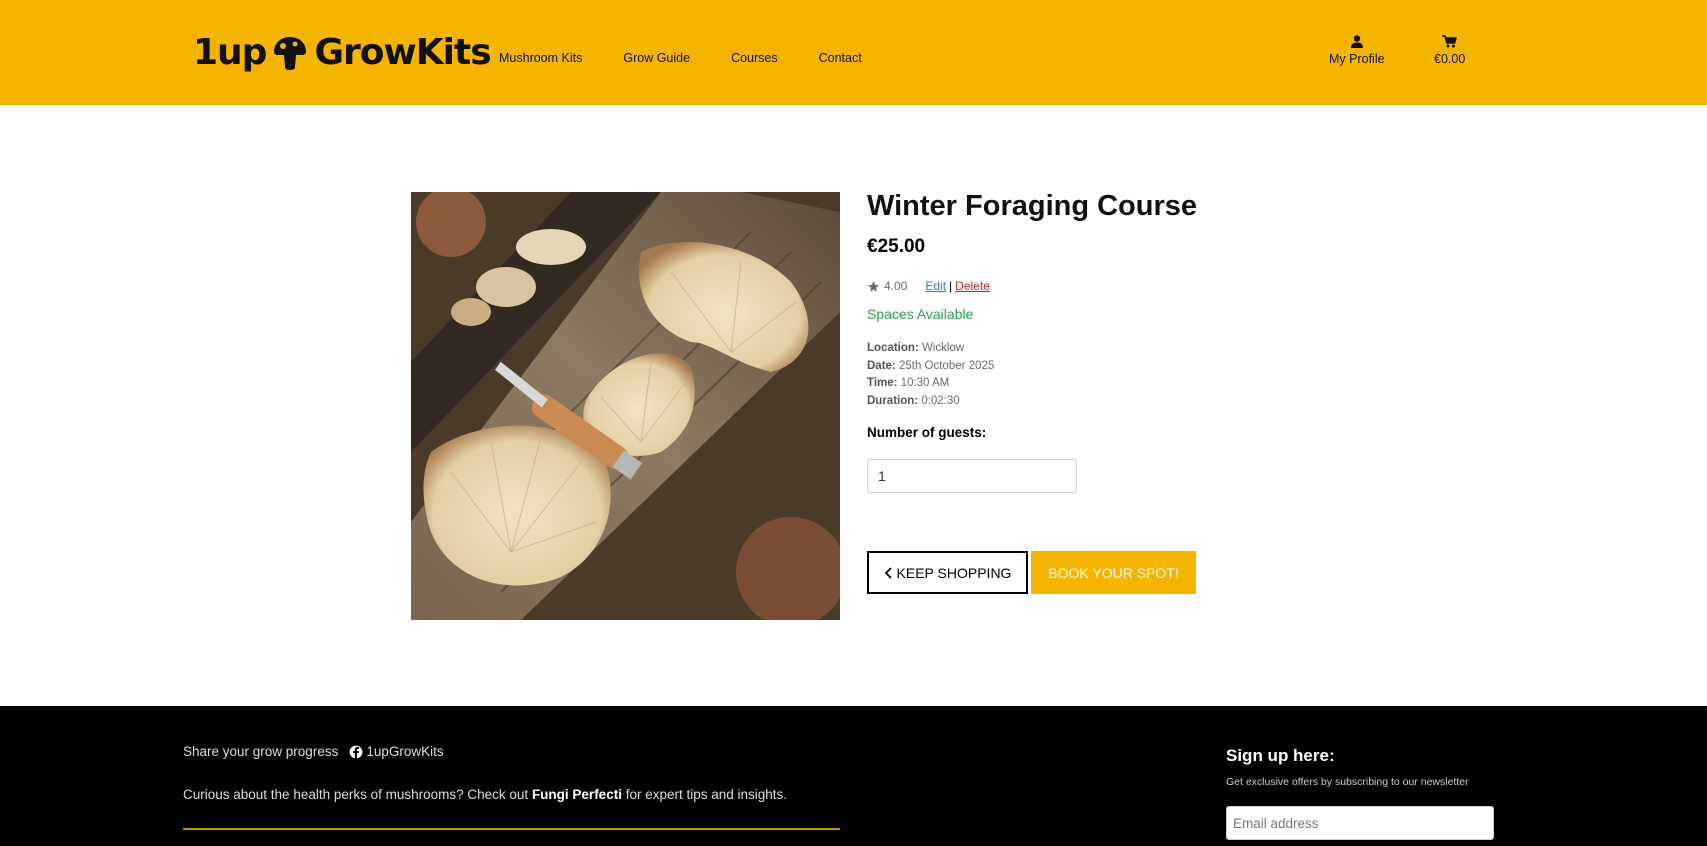  Describe the element at coordinates (625, 406) in the screenshot. I see `product-image` at that location.